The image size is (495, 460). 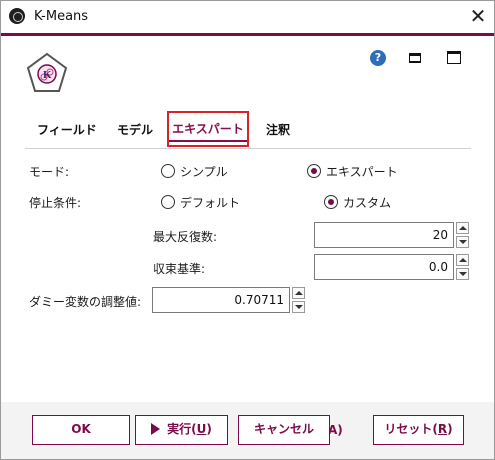 What do you see at coordinates (248, 148) in the screenshot?
I see `tab-divider` at bounding box center [248, 148].